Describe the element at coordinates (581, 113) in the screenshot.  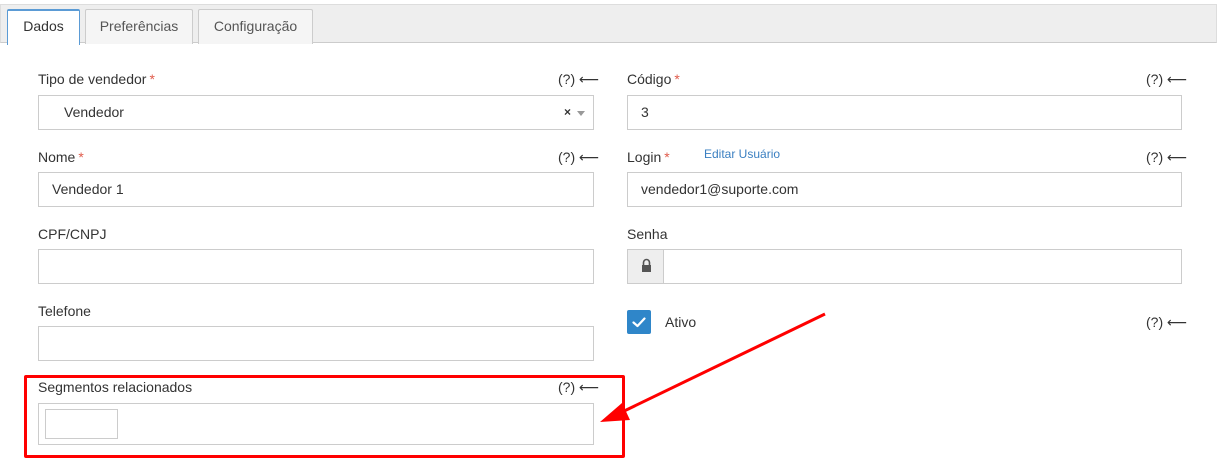
I see `chevron-down-icon` at that location.